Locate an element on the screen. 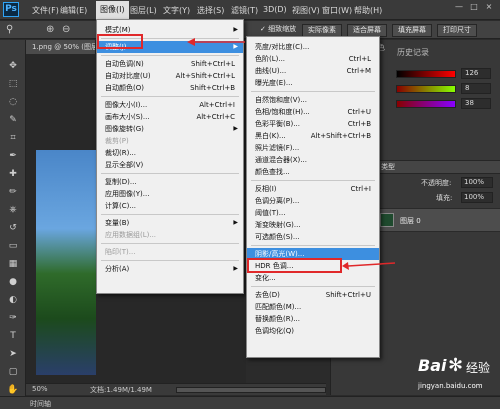  pen-tool-icon: ✑ is located at coordinates (13, 318).